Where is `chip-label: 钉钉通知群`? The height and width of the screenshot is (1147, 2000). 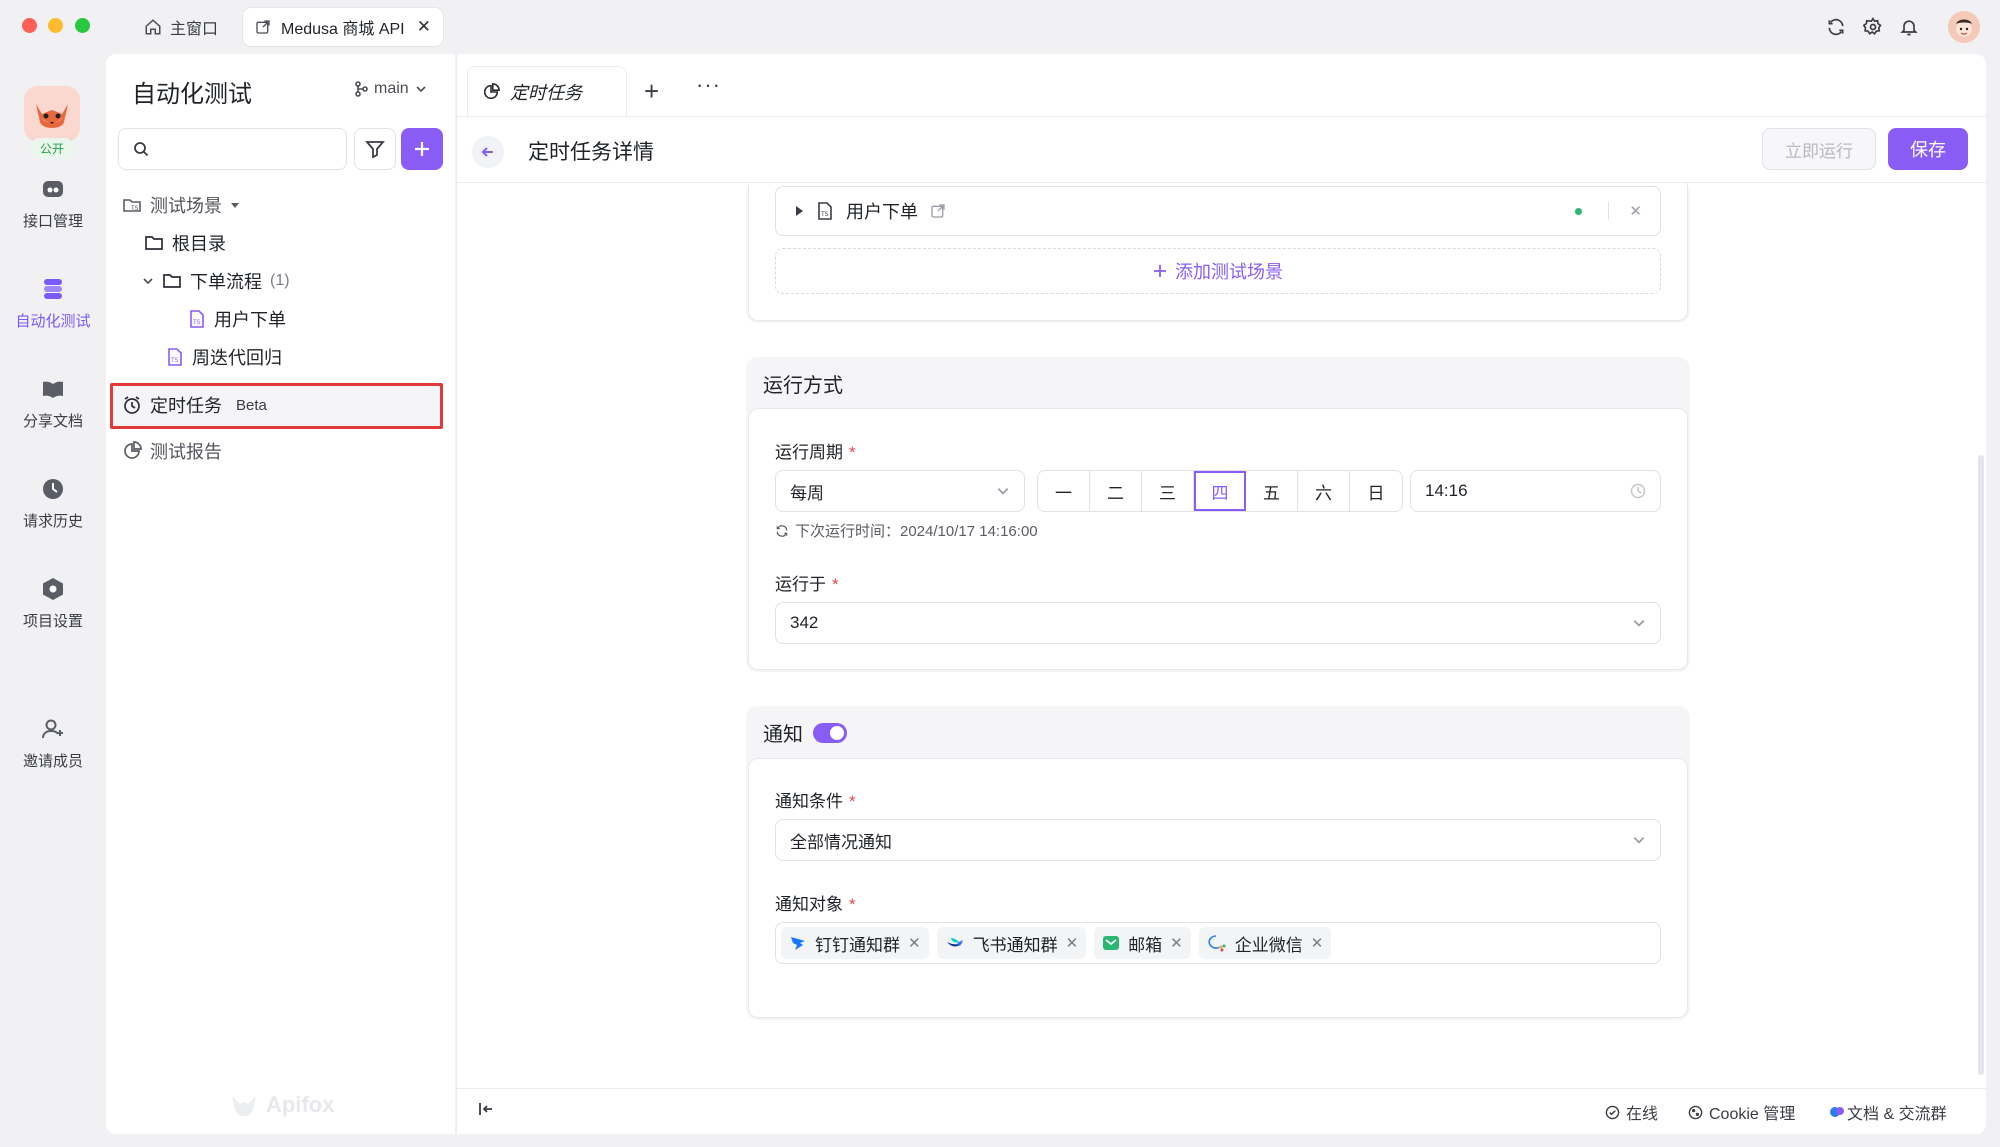
chip-label: 钉钉通知群 is located at coordinates (857, 945).